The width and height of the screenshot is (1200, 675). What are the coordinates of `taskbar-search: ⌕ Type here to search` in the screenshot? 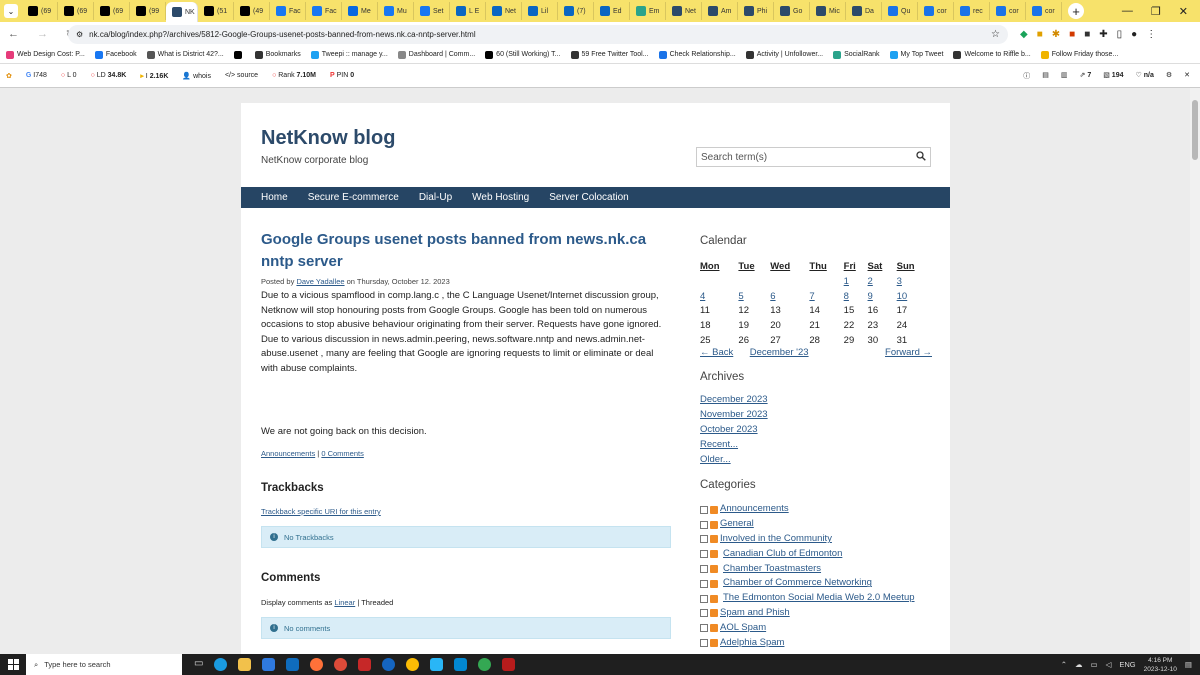 It's located at (104, 664).